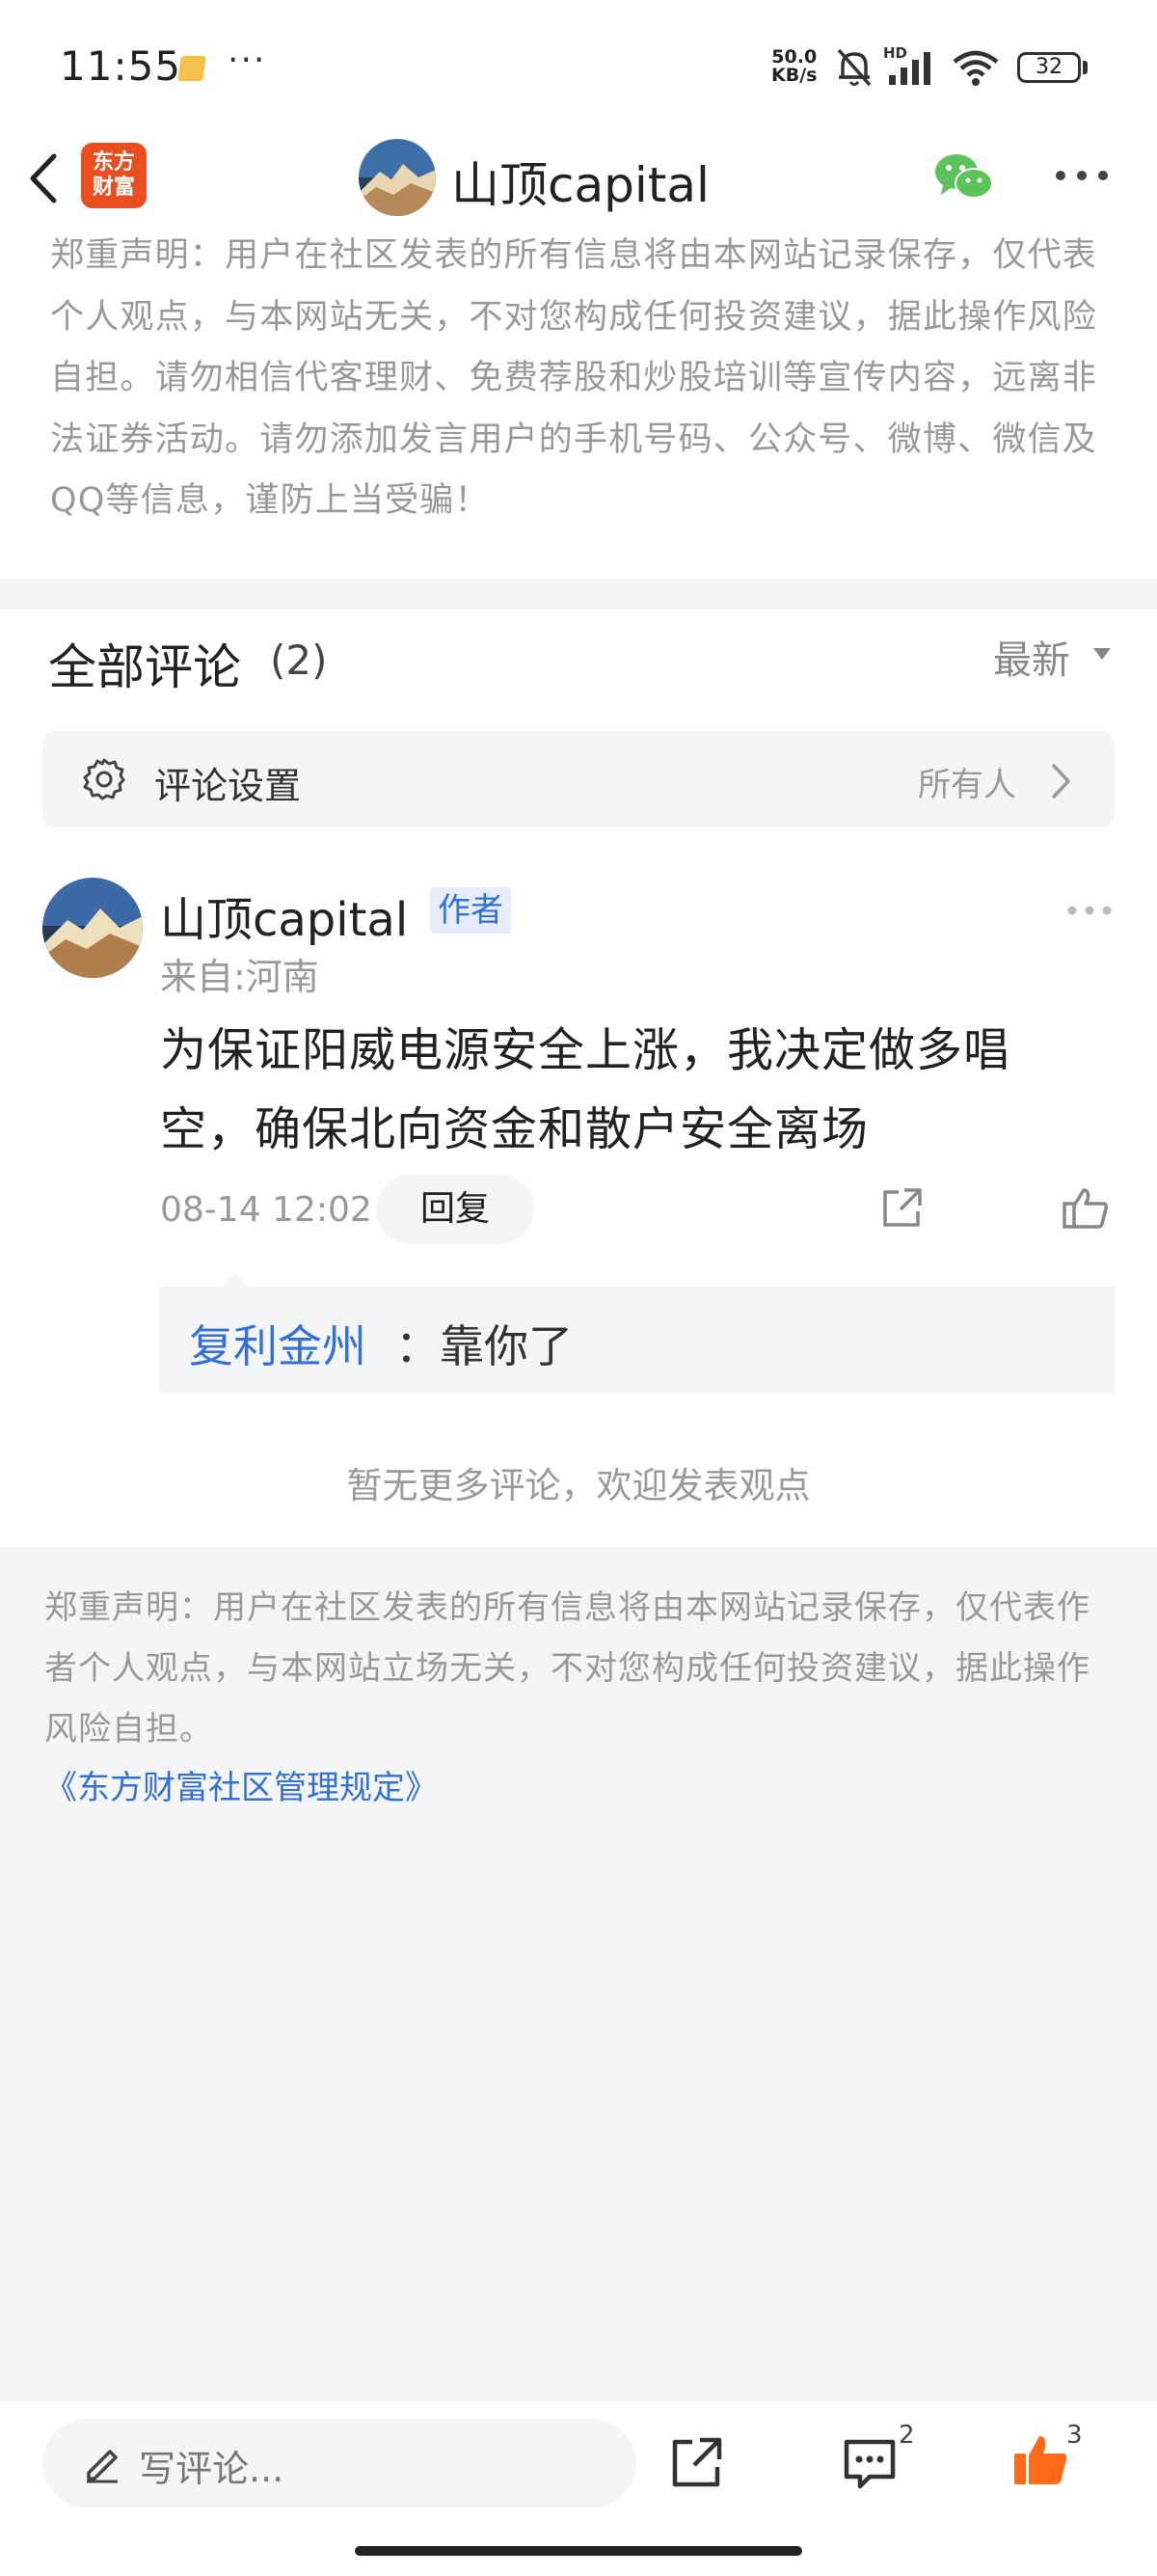 The height and width of the screenshot is (2576, 1157). I want to click on community-rules-link: 《东方财富社区管理规定》, so click(241, 1784).